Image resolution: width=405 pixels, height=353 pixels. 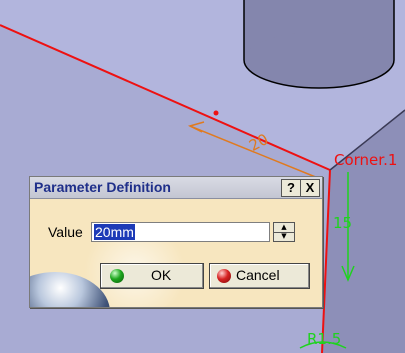 I want to click on close-icon: X, so click(x=310, y=187).